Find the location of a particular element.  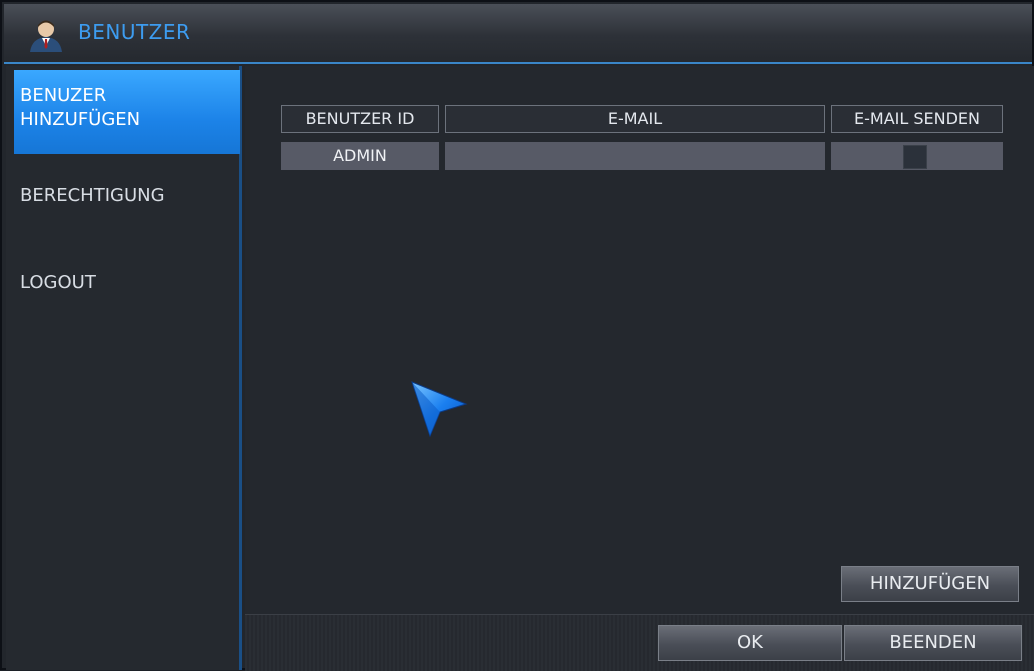

exit-button: BEENDEN is located at coordinates (933, 643).